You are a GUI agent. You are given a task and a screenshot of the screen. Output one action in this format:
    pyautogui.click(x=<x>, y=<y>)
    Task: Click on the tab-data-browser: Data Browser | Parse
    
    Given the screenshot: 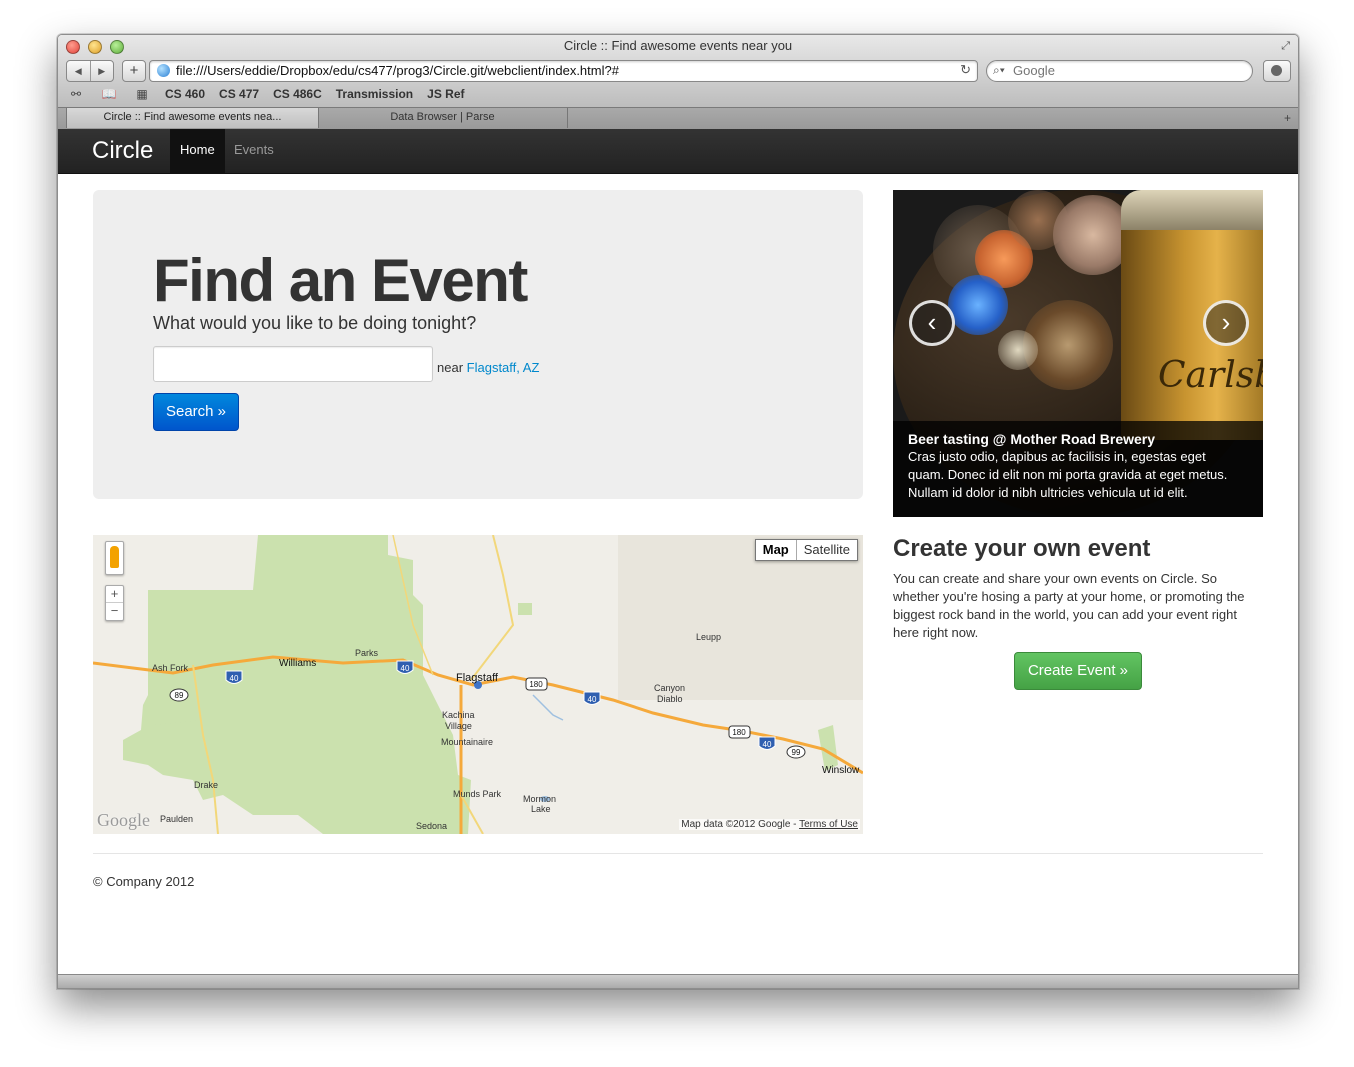 What is the action you would take?
    pyautogui.click(x=443, y=118)
    